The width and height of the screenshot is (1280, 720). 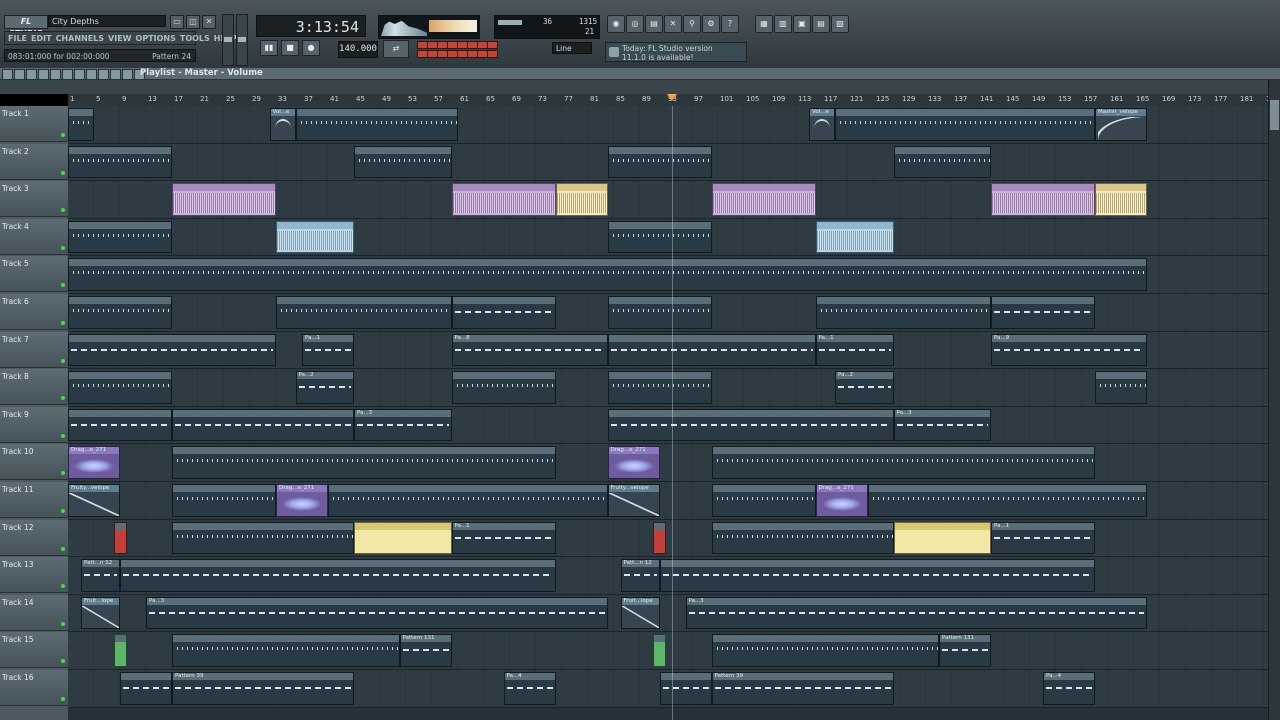 I want to click on playlist-clip: Pa...4, so click(x=1069, y=688).